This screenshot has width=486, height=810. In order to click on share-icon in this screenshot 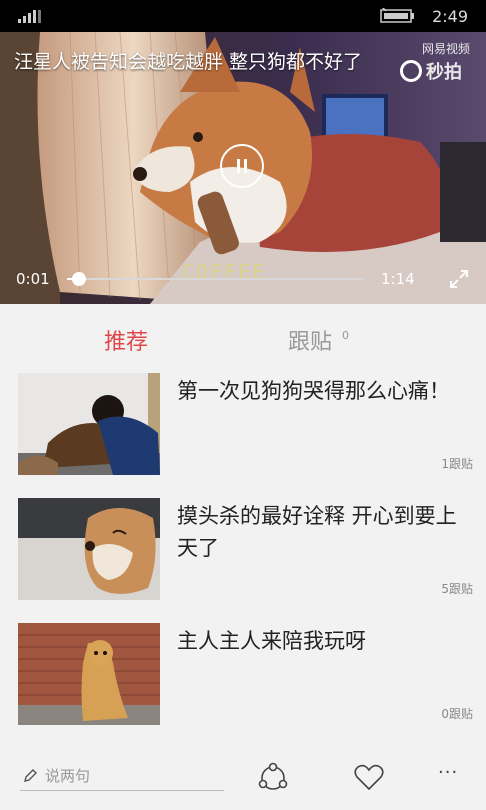, I will do `click(273, 777)`.